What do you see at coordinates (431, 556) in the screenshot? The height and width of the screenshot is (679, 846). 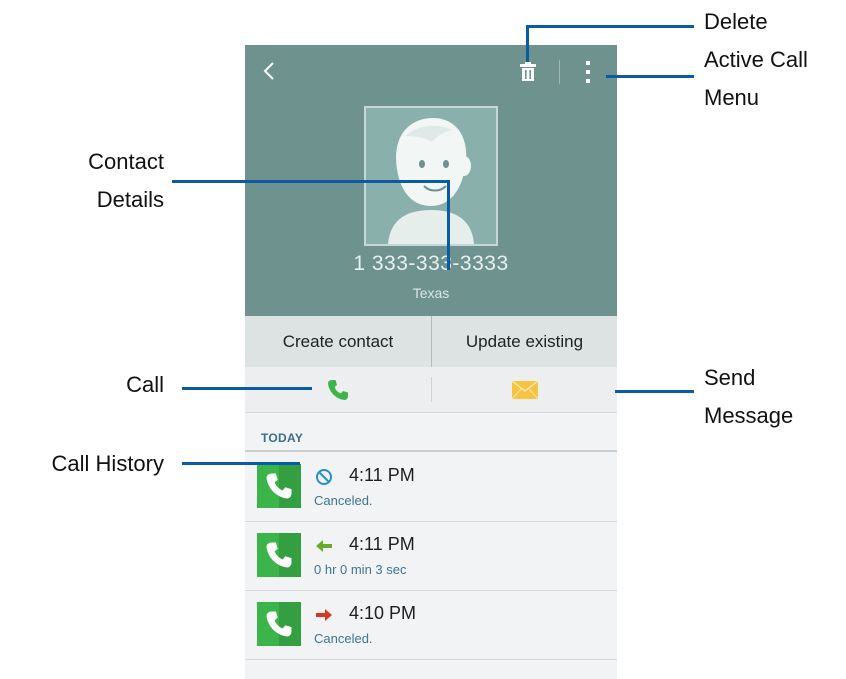 I see `call-history-item: 4:11 PM 0 hr 0 min 3 sec` at bounding box center [431, 556].